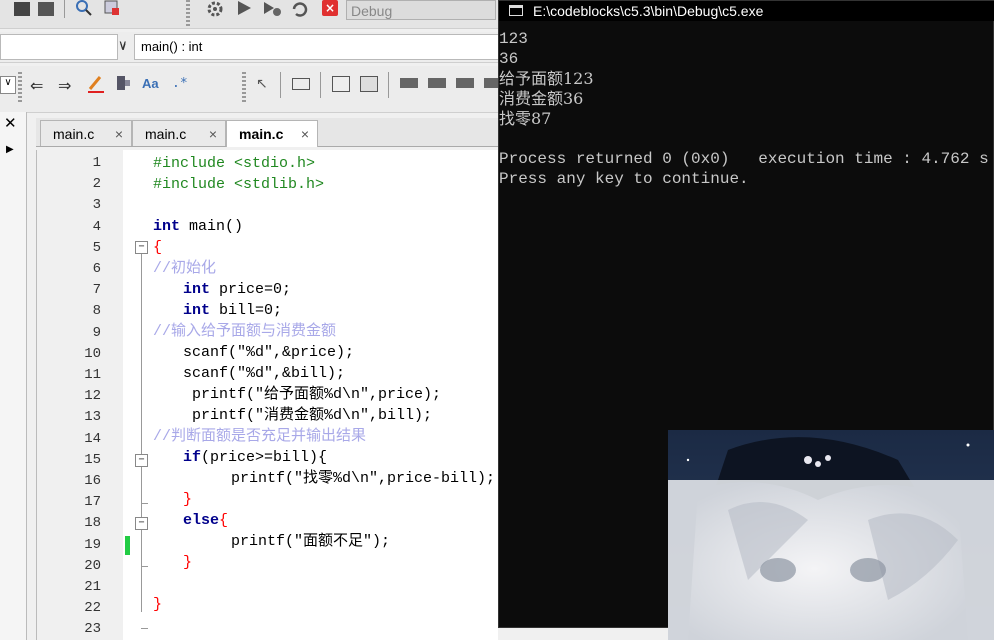  I want to click on chevron-down-icon: ∨, so click(123, 45).